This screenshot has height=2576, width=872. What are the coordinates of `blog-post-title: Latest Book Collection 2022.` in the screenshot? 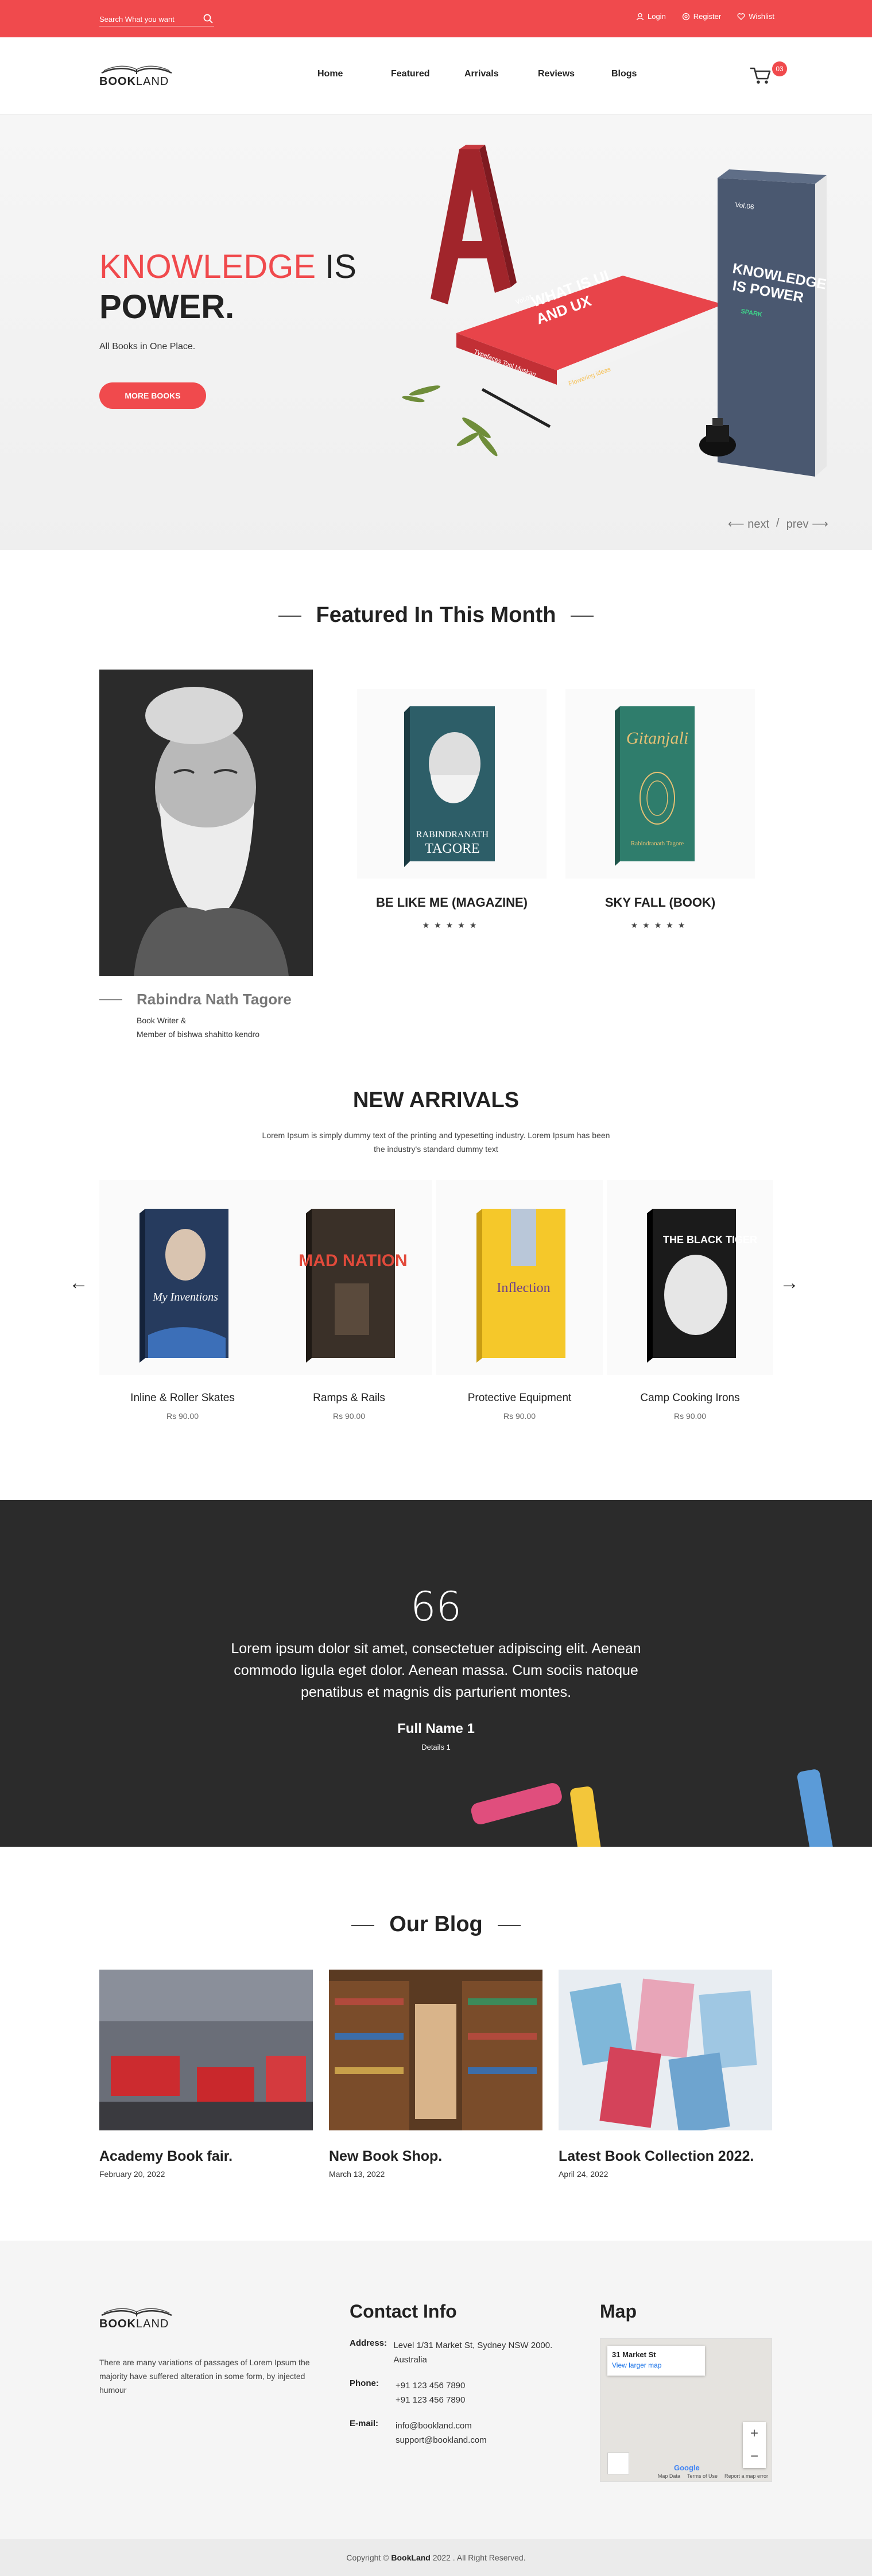 It's located at (665, 2156).